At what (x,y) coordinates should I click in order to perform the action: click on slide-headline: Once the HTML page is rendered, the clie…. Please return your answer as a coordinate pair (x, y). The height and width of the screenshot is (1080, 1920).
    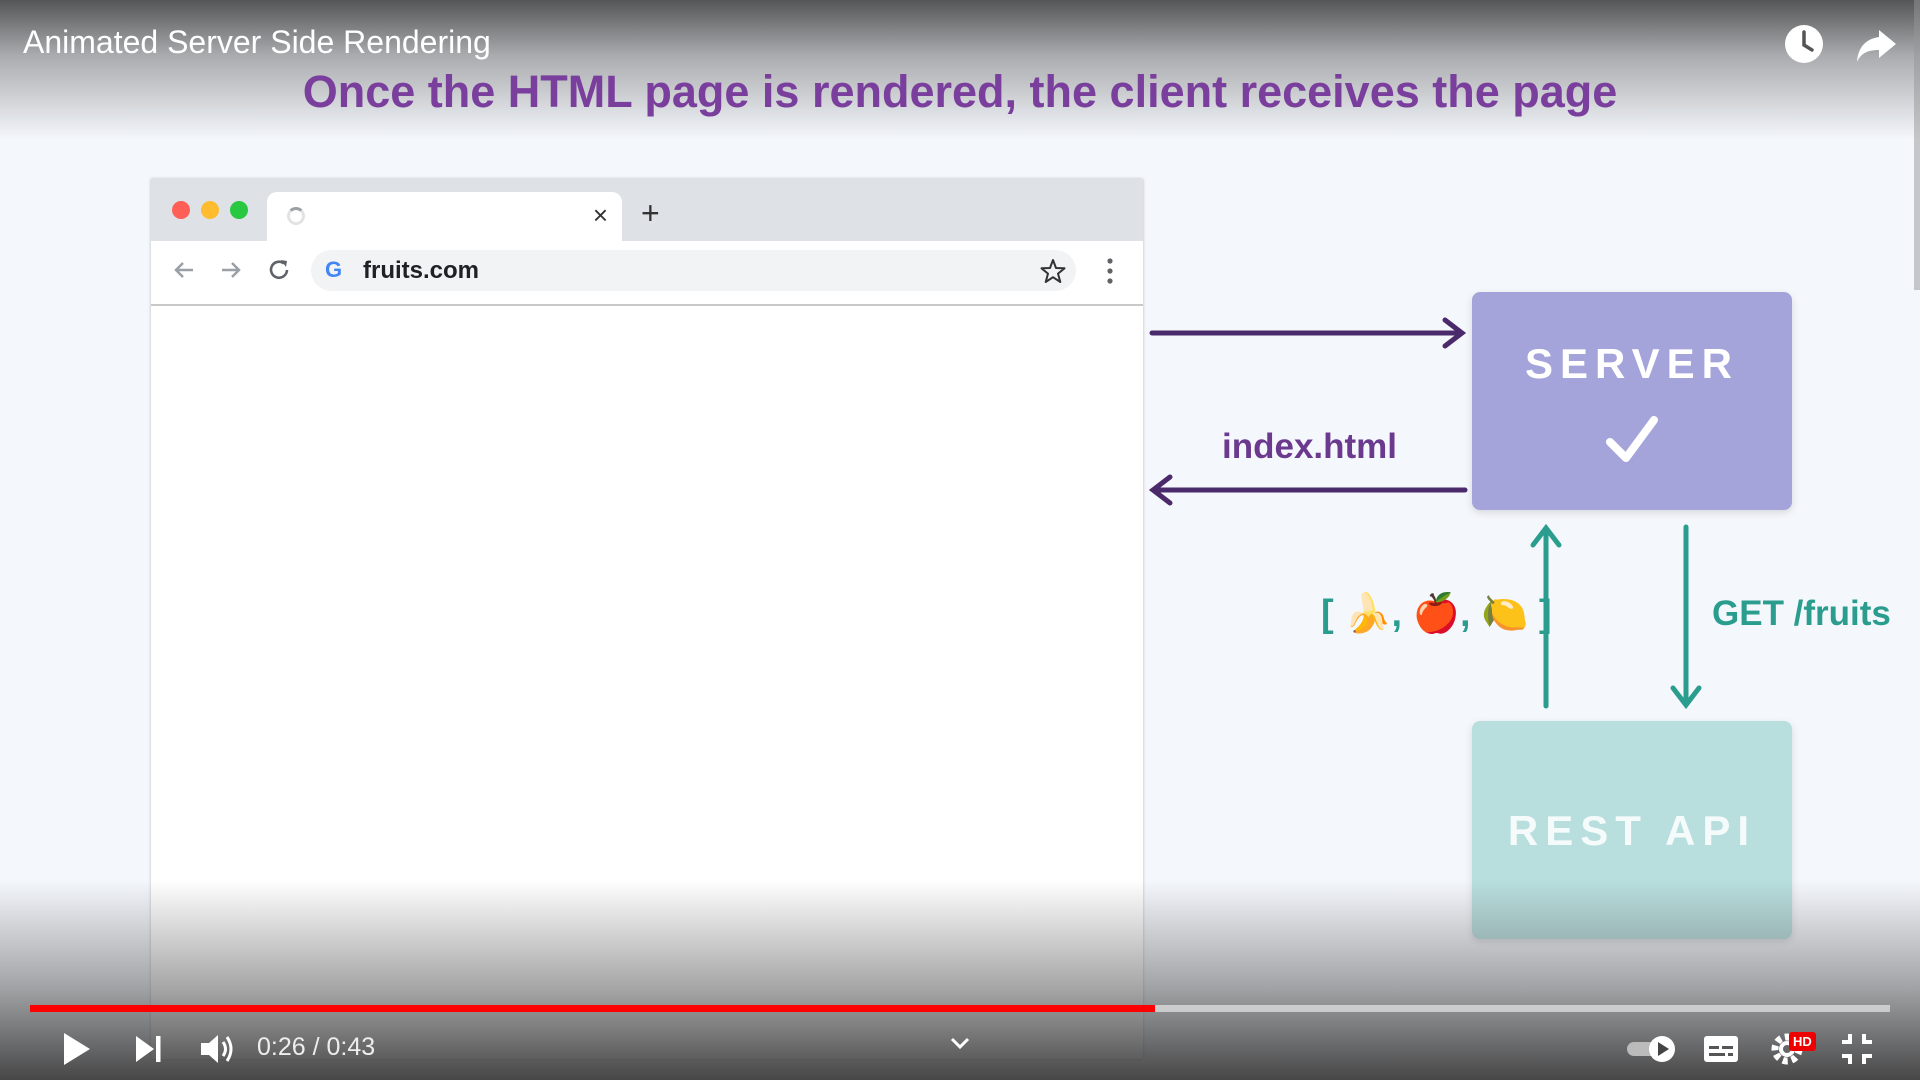
    Looking at the image, I should click on (960, 91).